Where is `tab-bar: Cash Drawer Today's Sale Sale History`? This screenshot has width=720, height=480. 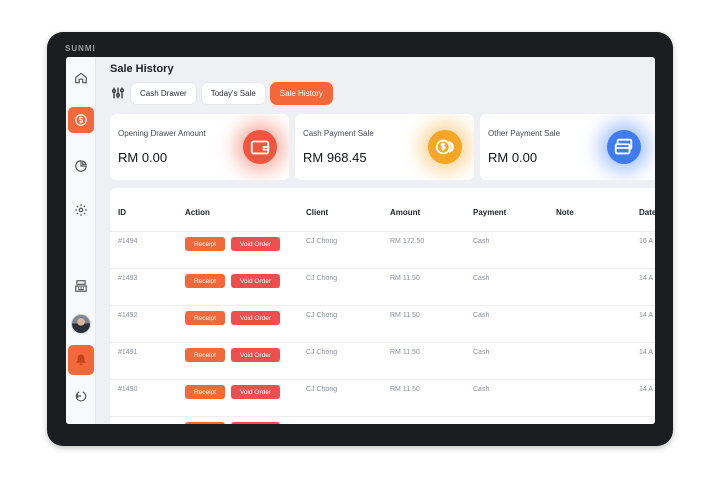
tab-bar: Cash Drawer Today's Sale Sale History is located at coordinates (223, 93).